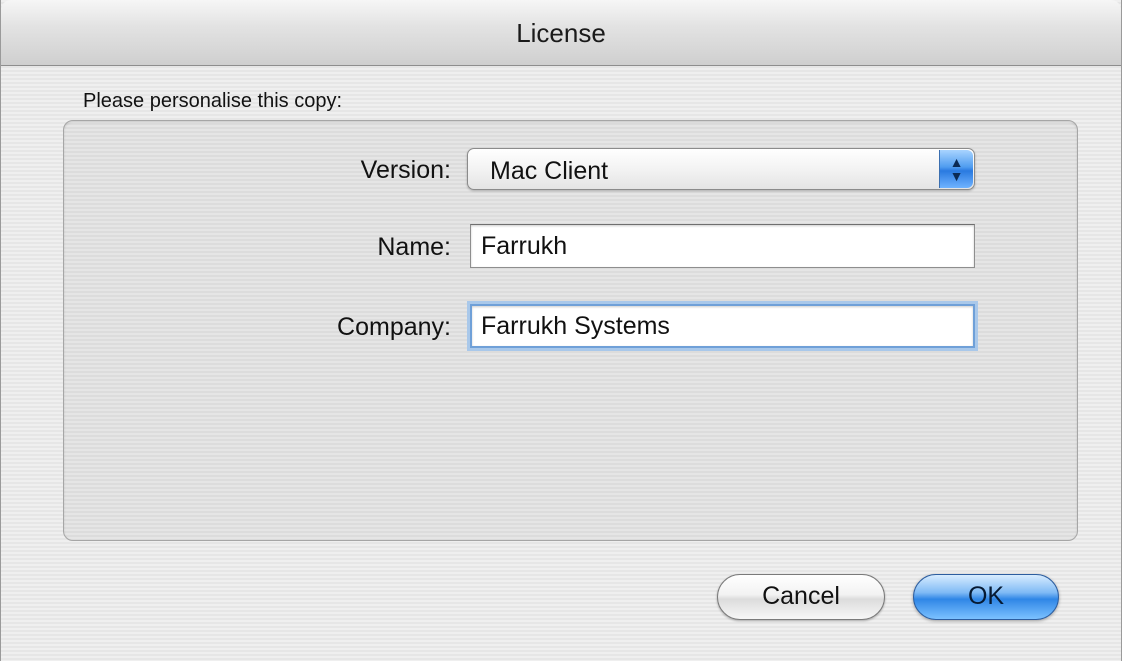  I want to click on ok-button: OK, so click(986, 597).